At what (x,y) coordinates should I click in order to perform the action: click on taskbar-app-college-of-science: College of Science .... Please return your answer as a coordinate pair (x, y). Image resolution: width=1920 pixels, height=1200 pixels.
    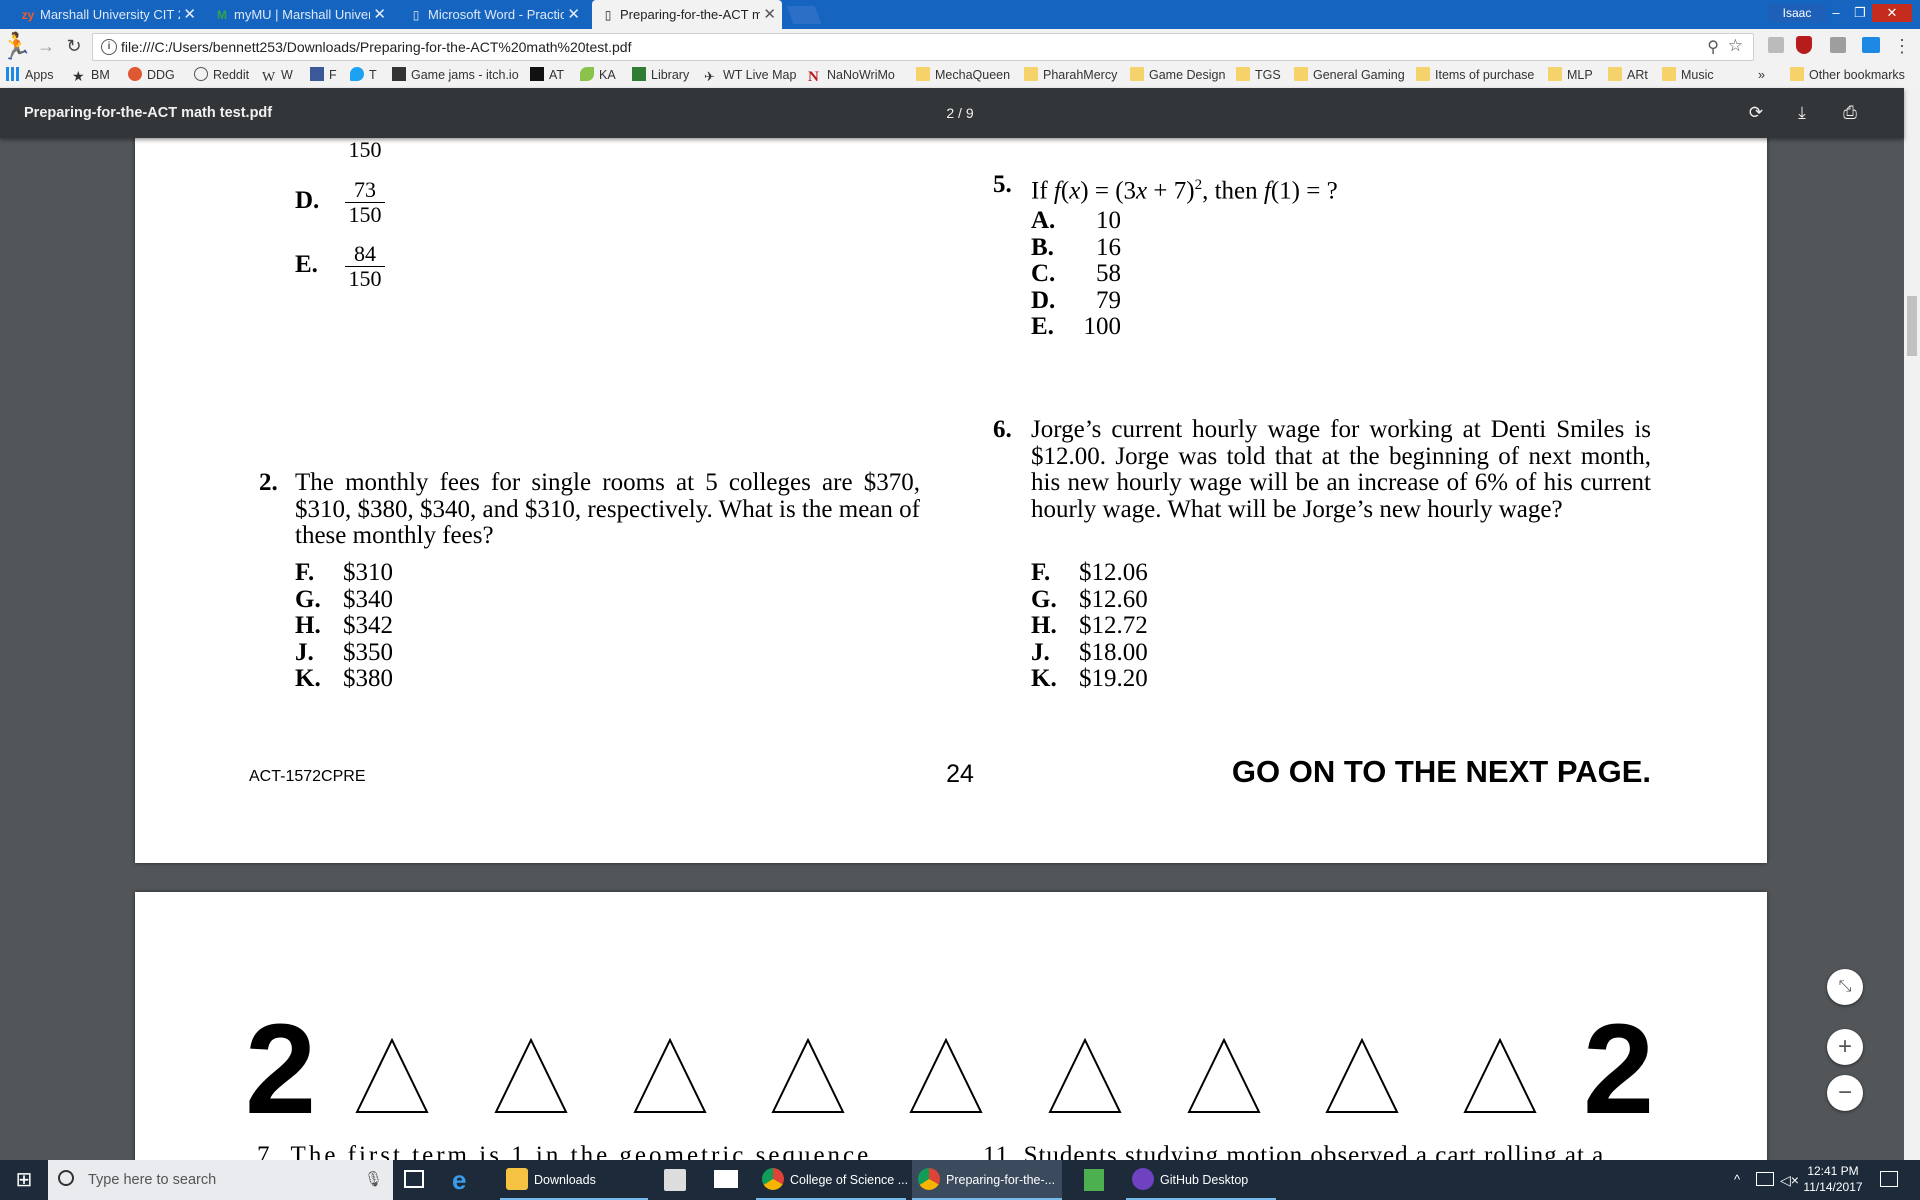
    Looking at the image, I should click on (832, 1180).